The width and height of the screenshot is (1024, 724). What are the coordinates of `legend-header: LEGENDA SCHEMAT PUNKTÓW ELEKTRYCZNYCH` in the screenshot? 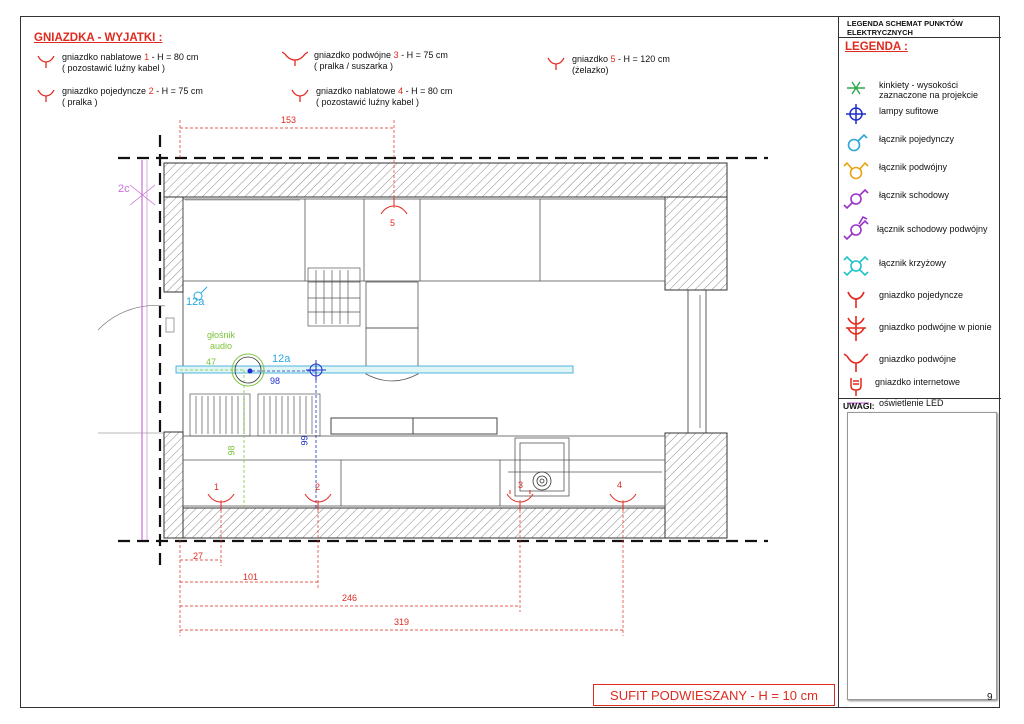 It's located at (920, 27).